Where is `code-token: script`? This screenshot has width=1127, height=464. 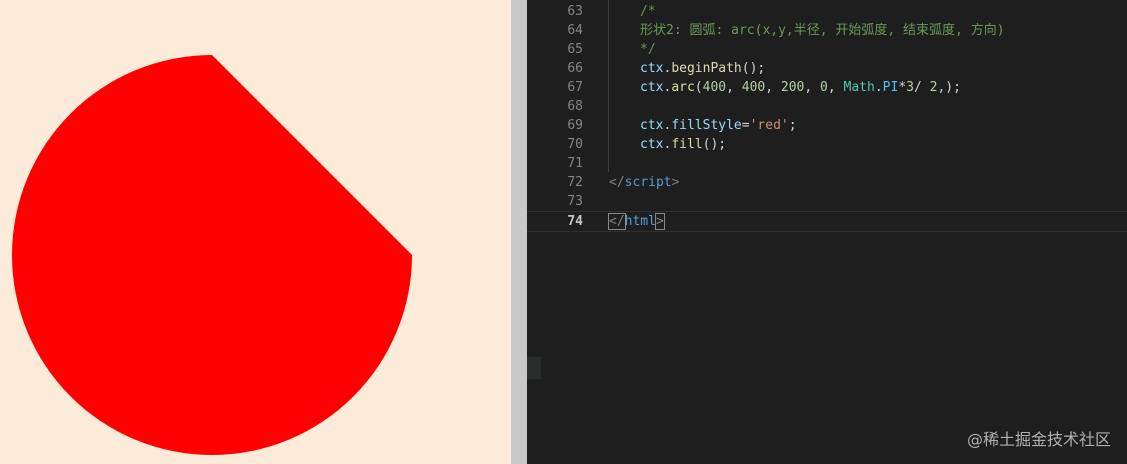
code-token: script is located at coordinates (648, 182).